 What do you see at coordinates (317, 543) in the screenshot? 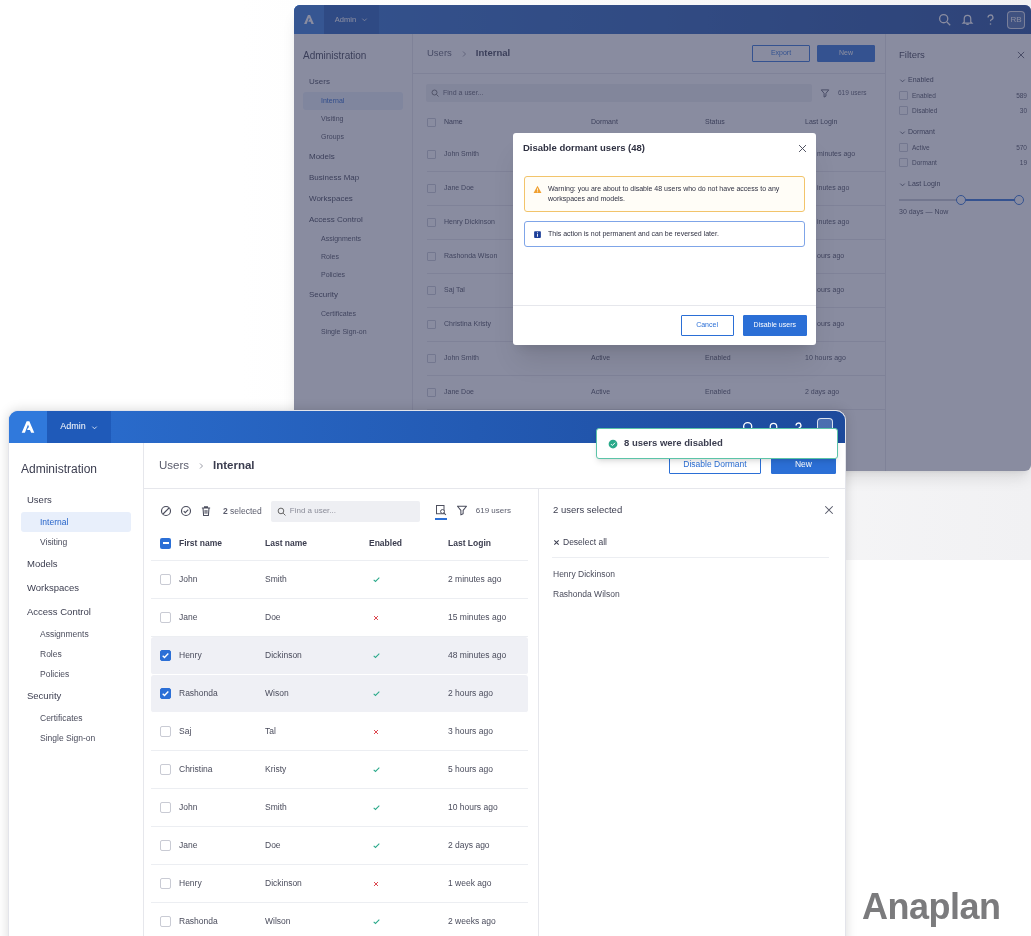
I see `column-header: Last name` at bounding box center [317, 543].